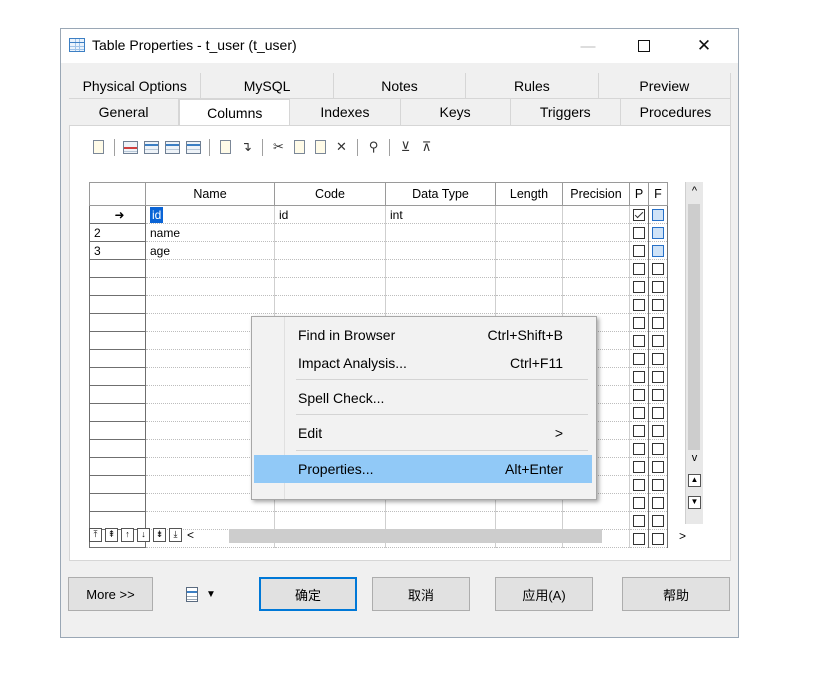 The height and width of the screenshot is (677, 823). What do you see at coordinates (175, 535) in the screenshot?
I see `row-nav-button: ⤓` at bounding box center [175, 535].